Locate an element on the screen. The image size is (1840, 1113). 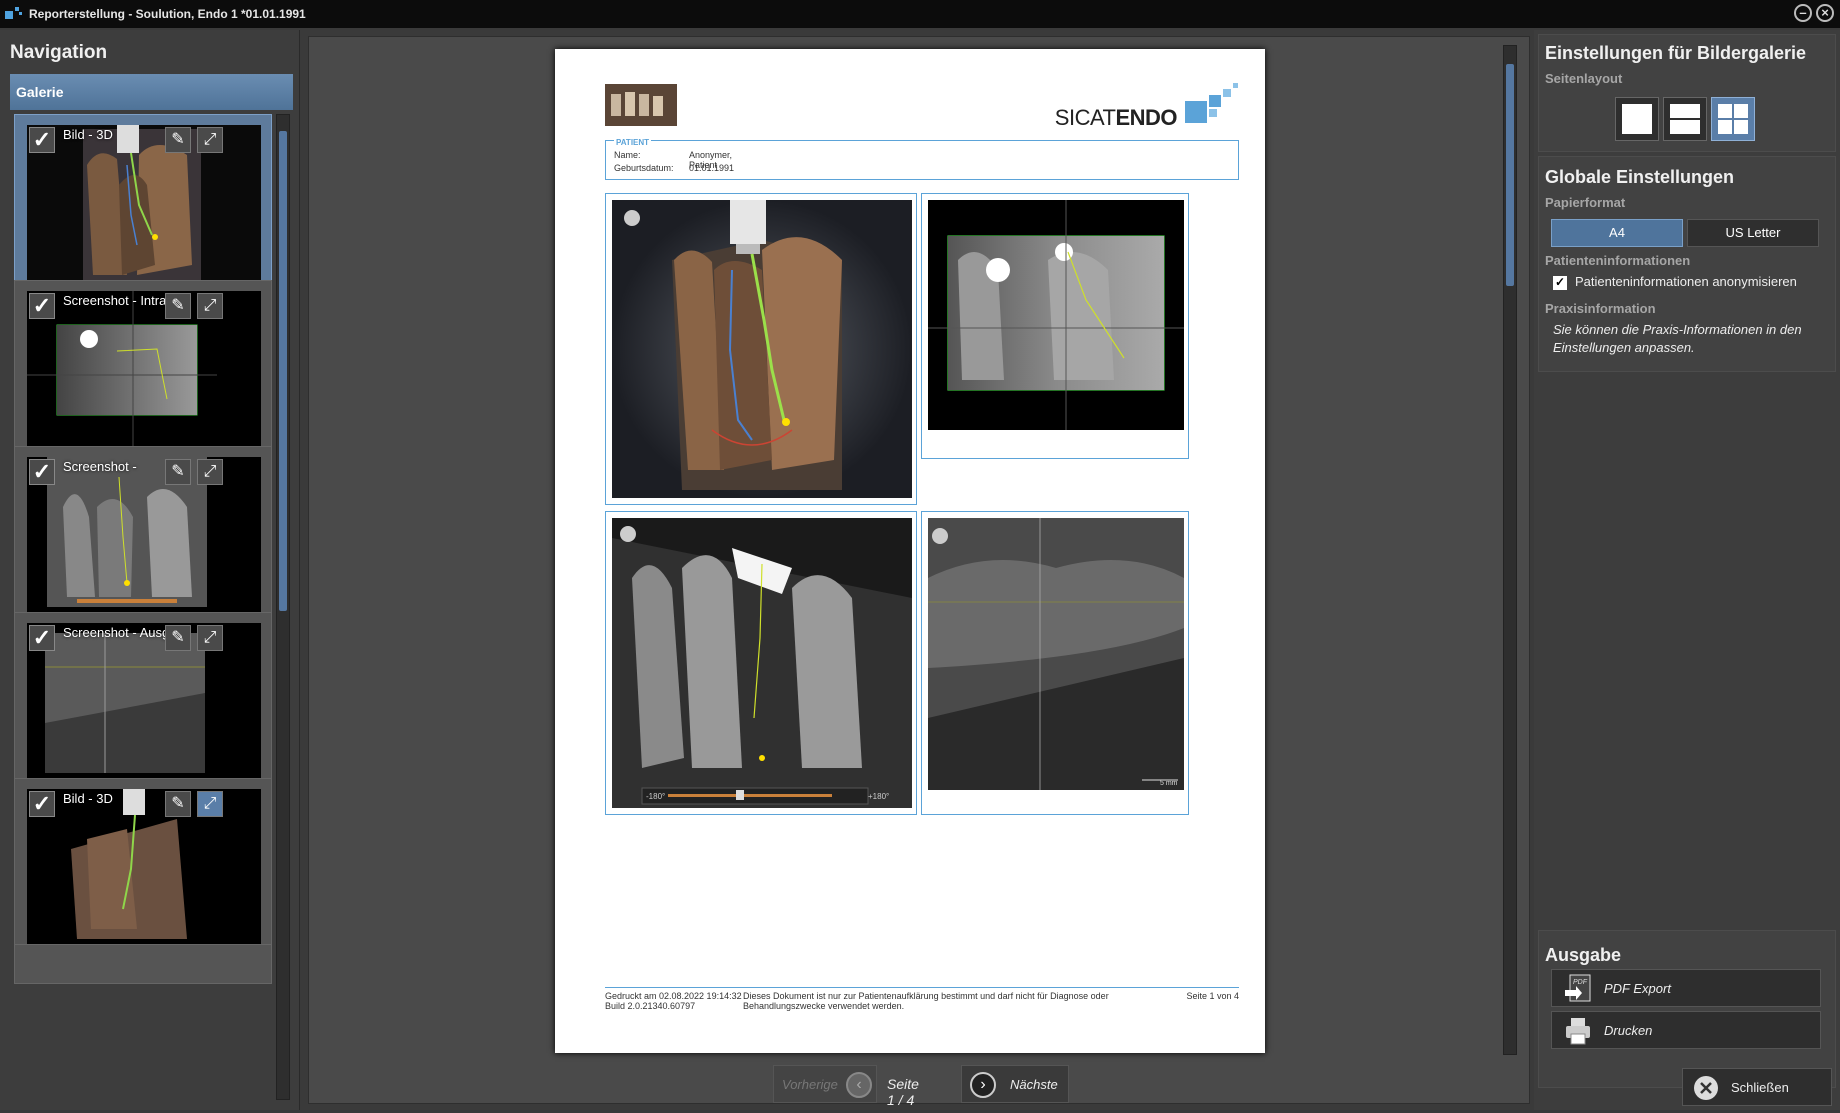
footer-build: Build 2.0.21340.60797 is located at coordinates (650, 1006).